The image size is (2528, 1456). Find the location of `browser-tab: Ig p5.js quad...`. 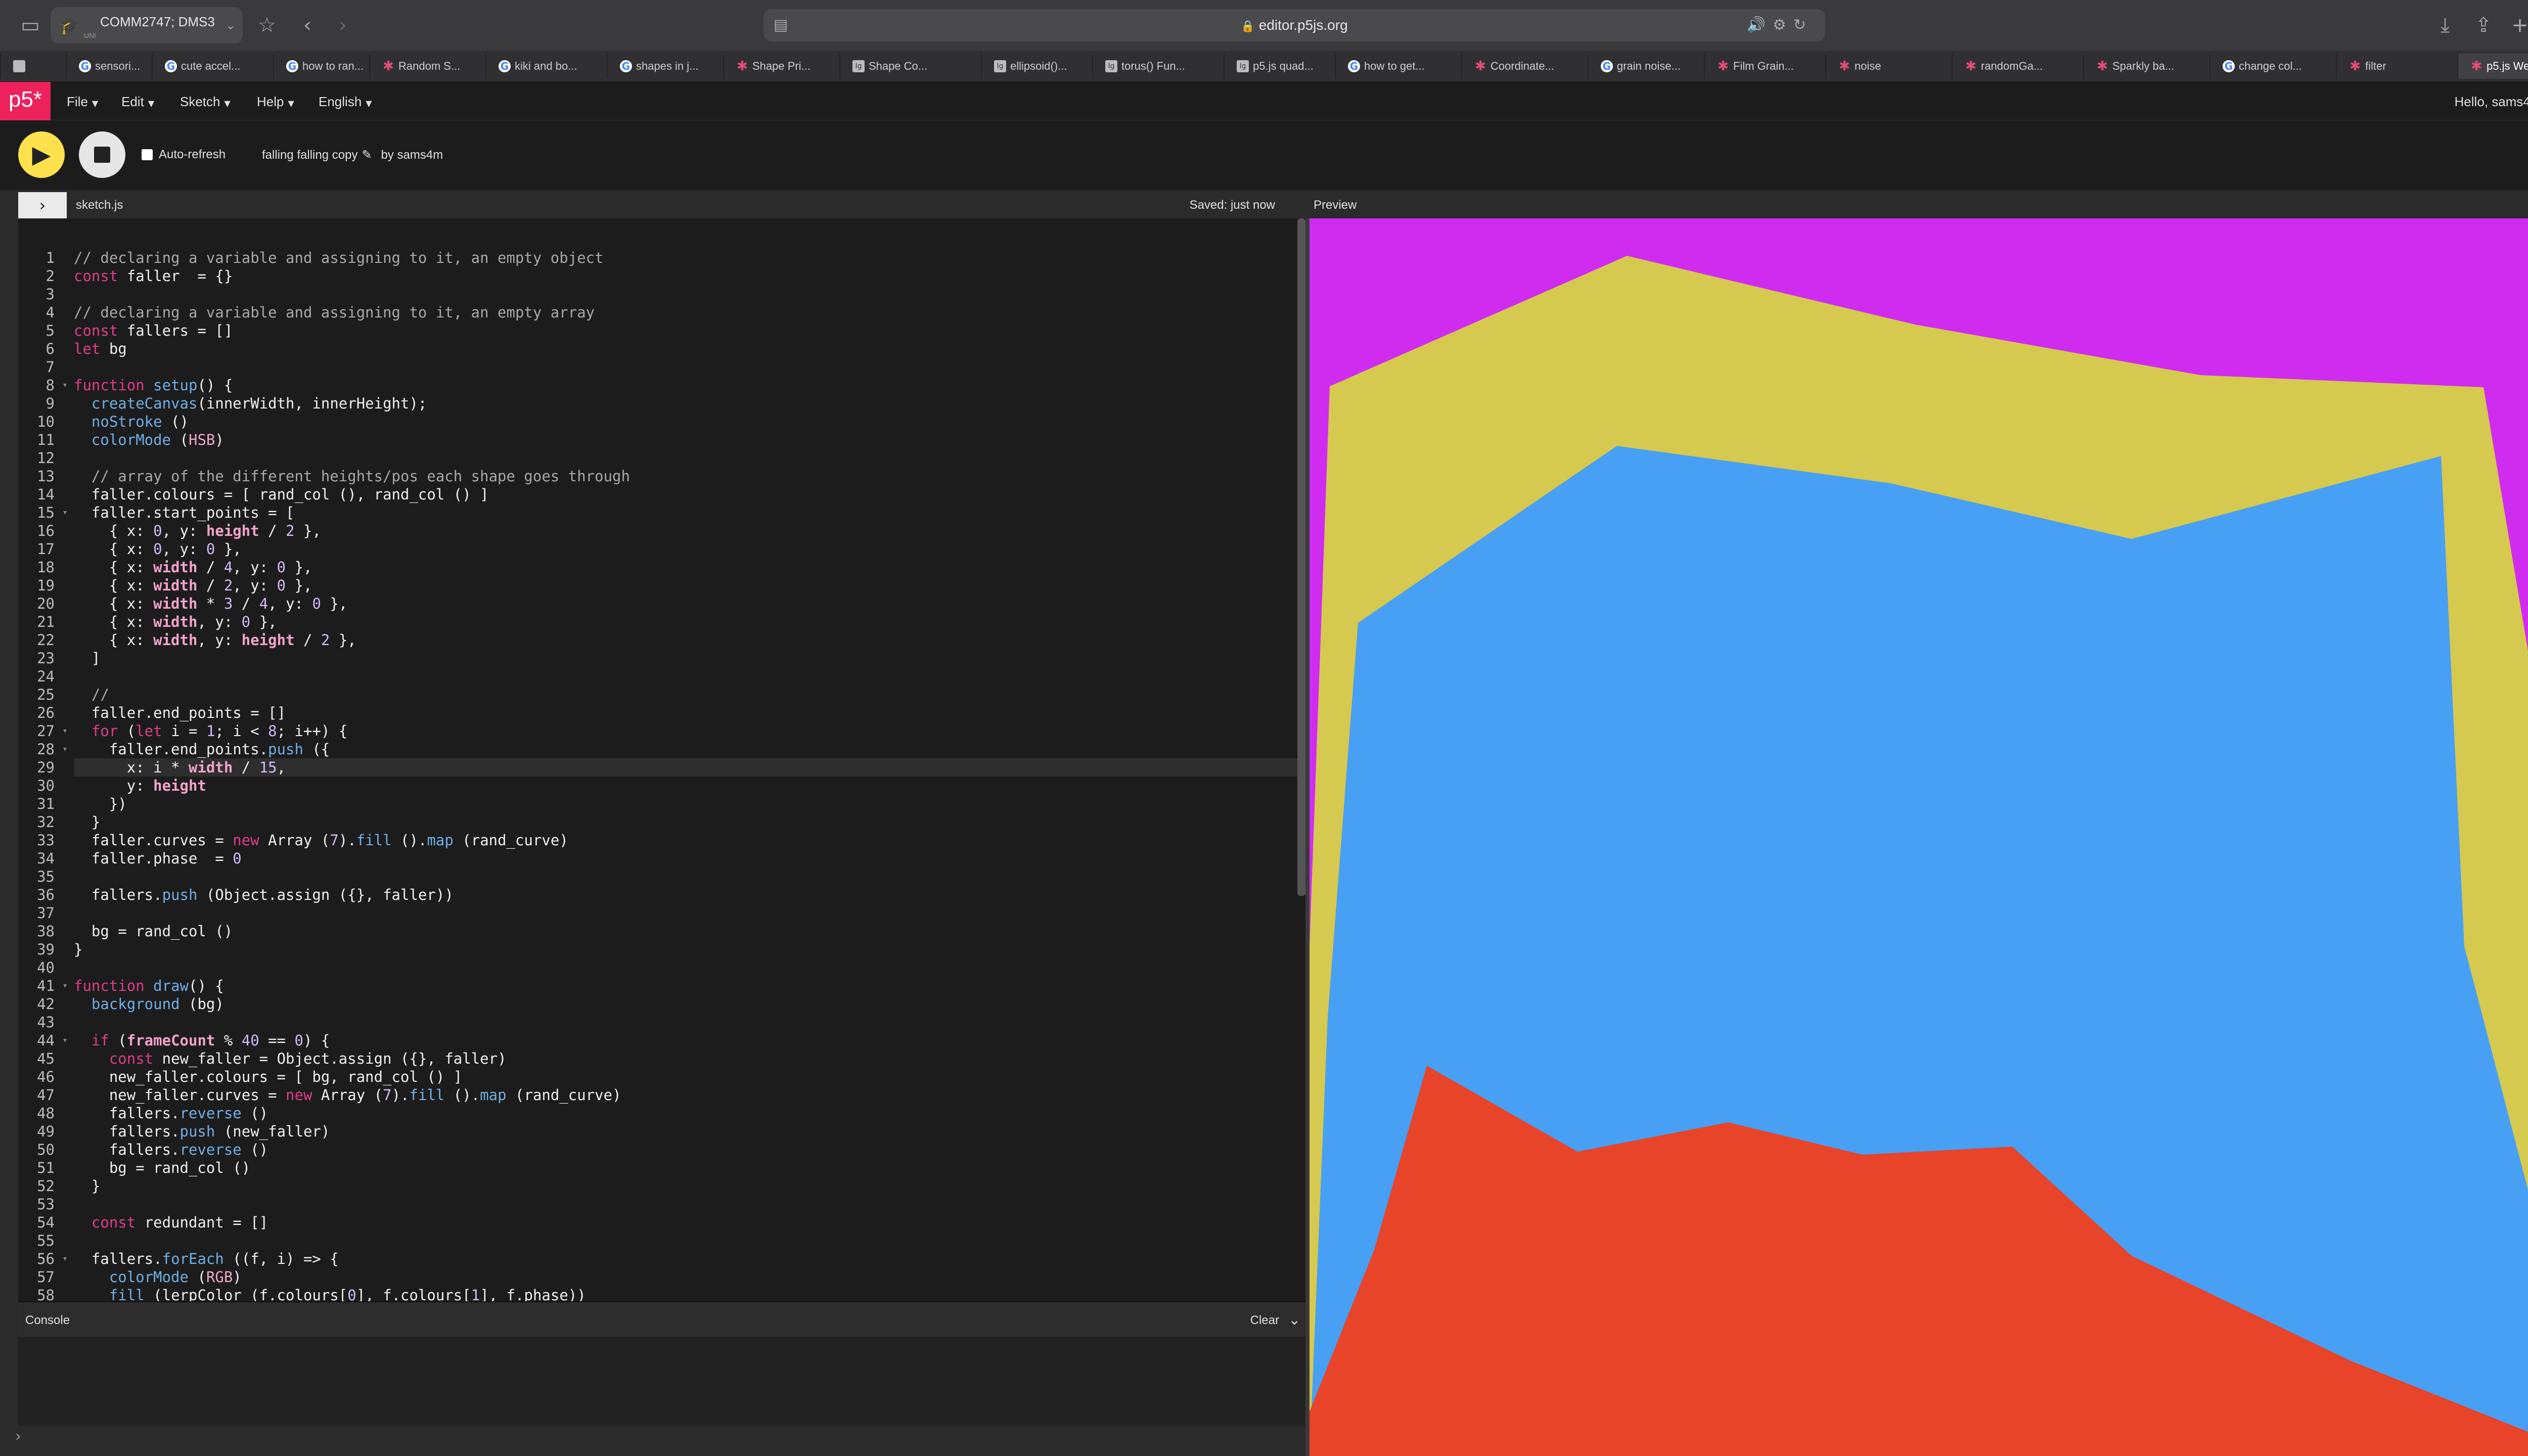

browser-tab: Ig p5.js quad... is located at coordinates (1279, 66).